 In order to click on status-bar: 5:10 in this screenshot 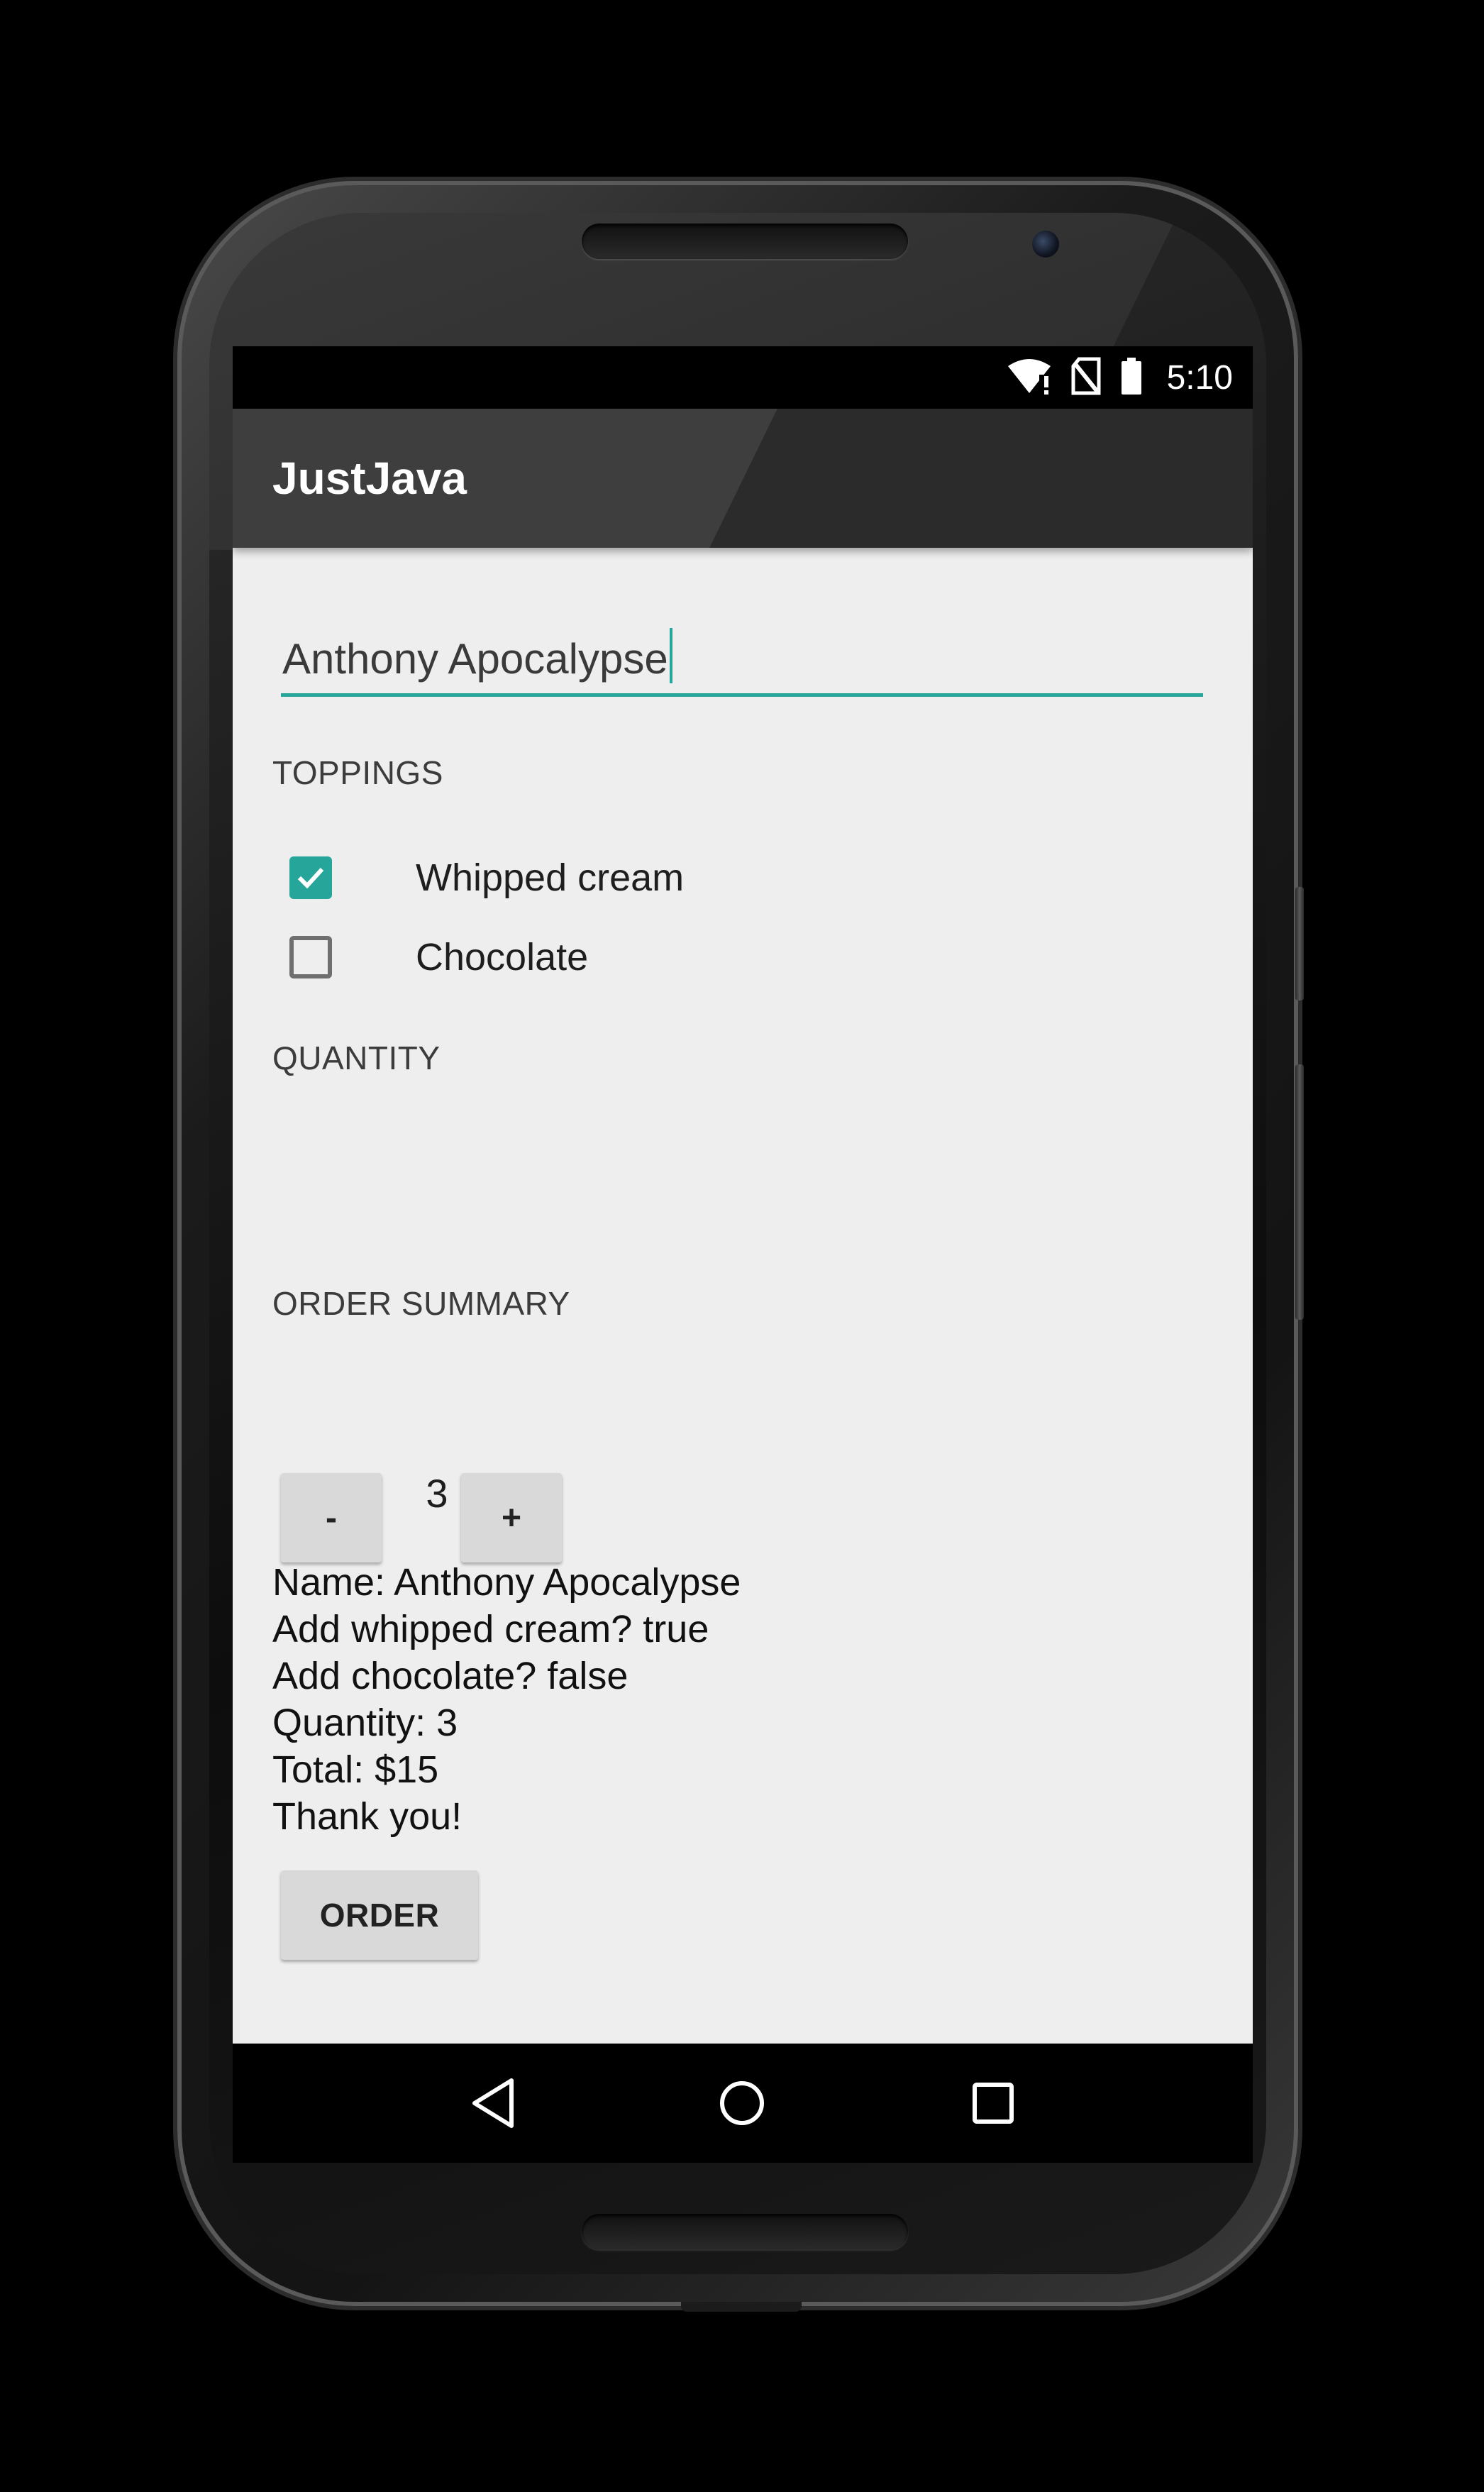, I will do `click(743, 377)`.